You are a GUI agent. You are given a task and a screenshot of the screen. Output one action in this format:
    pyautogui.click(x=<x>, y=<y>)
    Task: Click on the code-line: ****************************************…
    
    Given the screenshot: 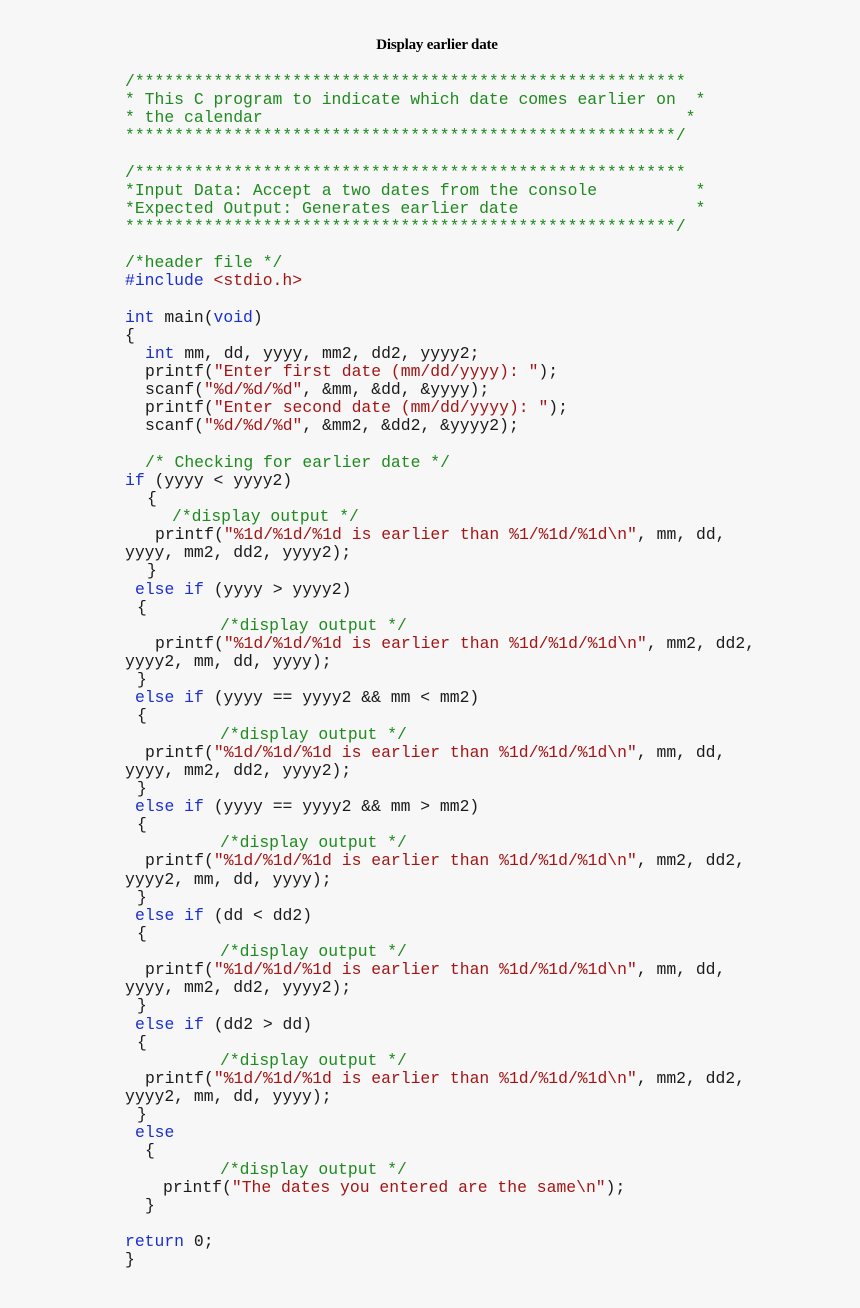 What is the action you would take?
    pyautogui.click(x=440, y=136)
    